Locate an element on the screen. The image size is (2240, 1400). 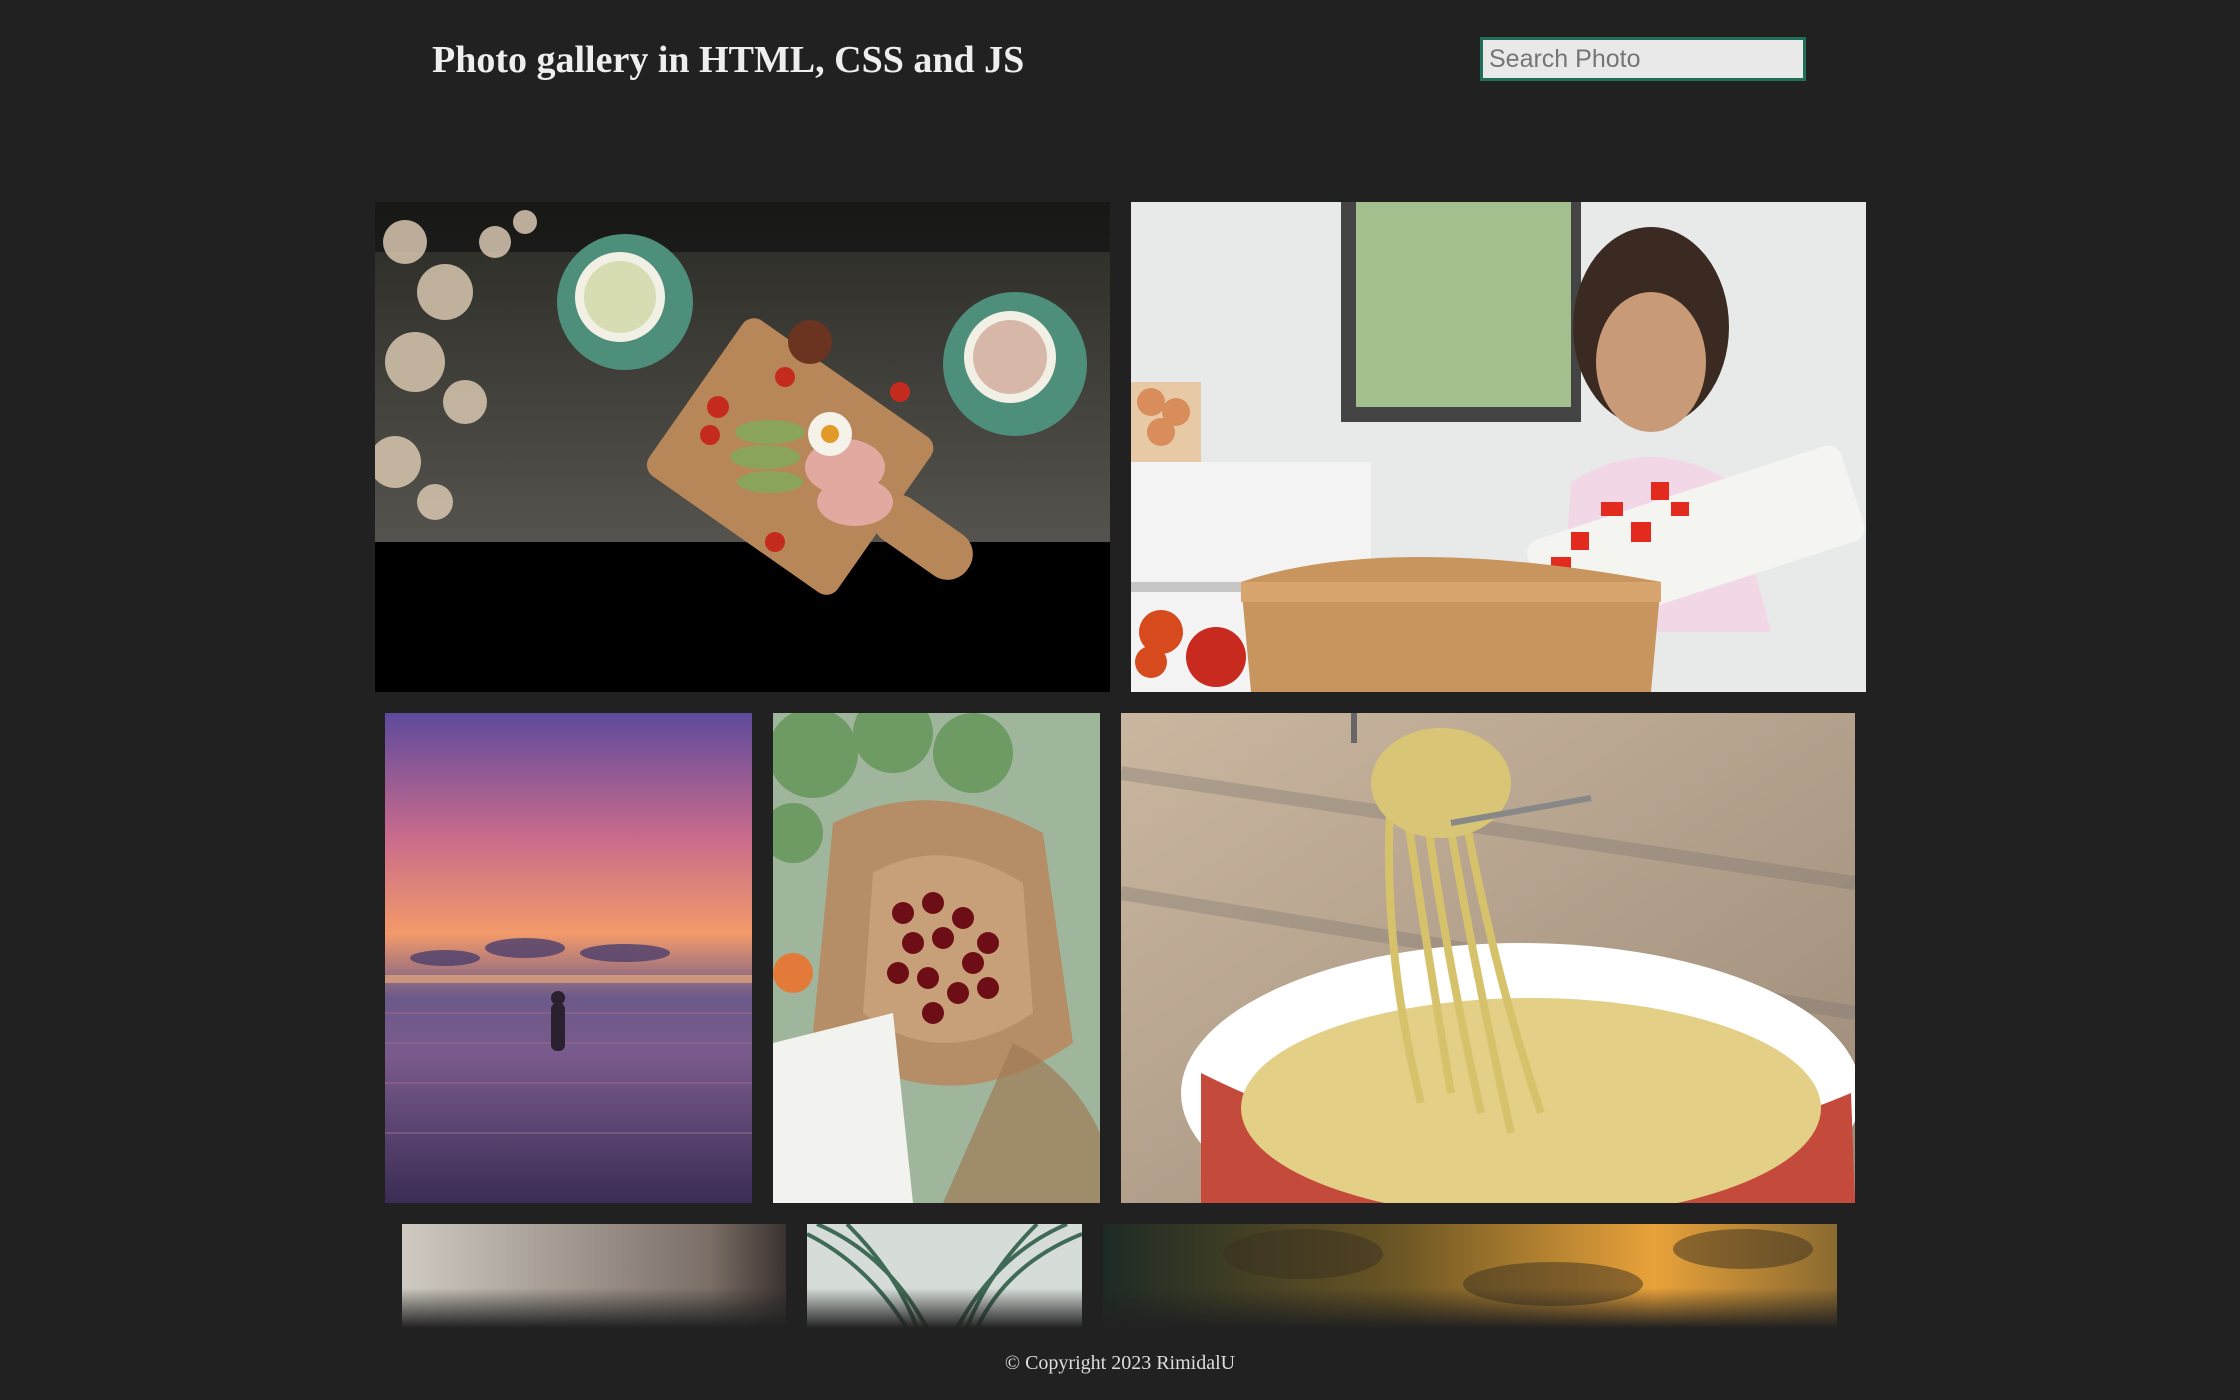
search-input is located at coordinates (1643, 59).